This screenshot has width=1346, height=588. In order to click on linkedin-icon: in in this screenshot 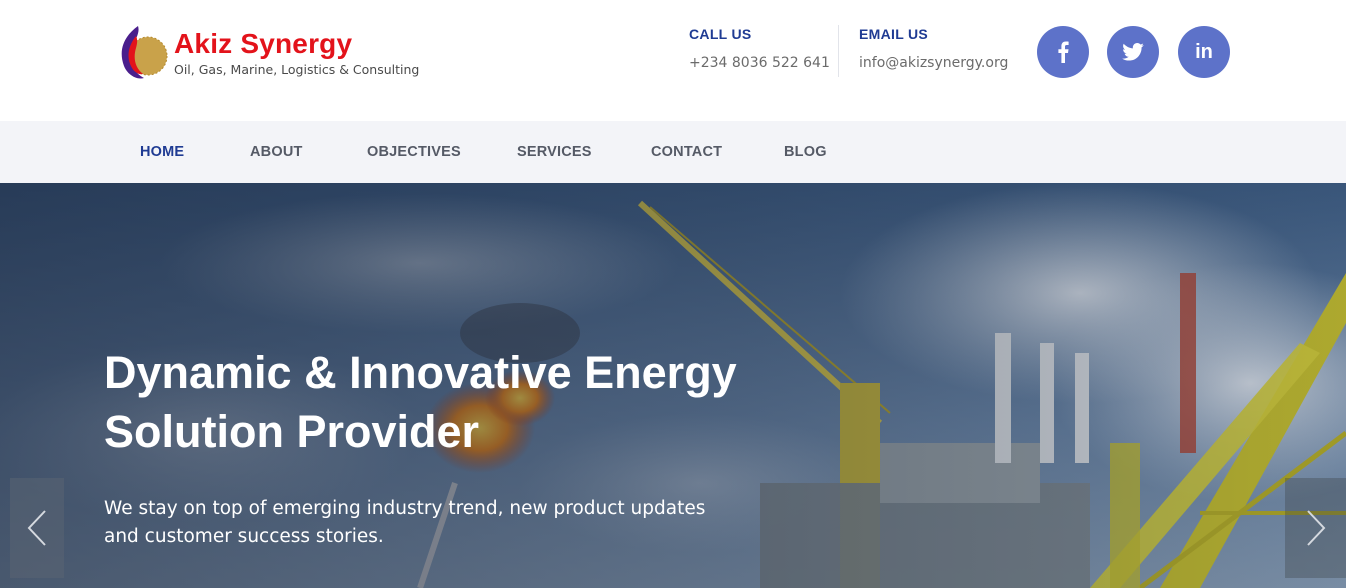, I will do `click(1204, 52)`.